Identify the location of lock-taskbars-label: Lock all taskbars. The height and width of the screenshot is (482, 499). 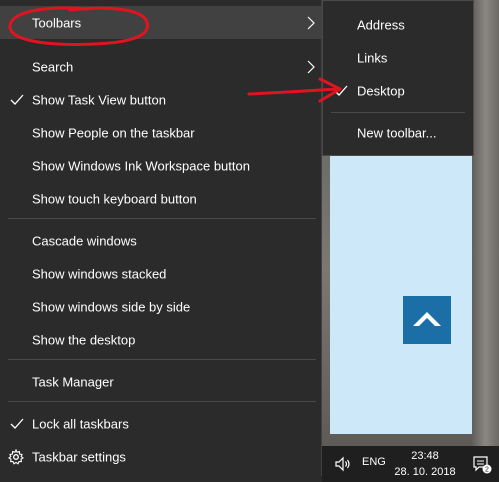
(80, 423).